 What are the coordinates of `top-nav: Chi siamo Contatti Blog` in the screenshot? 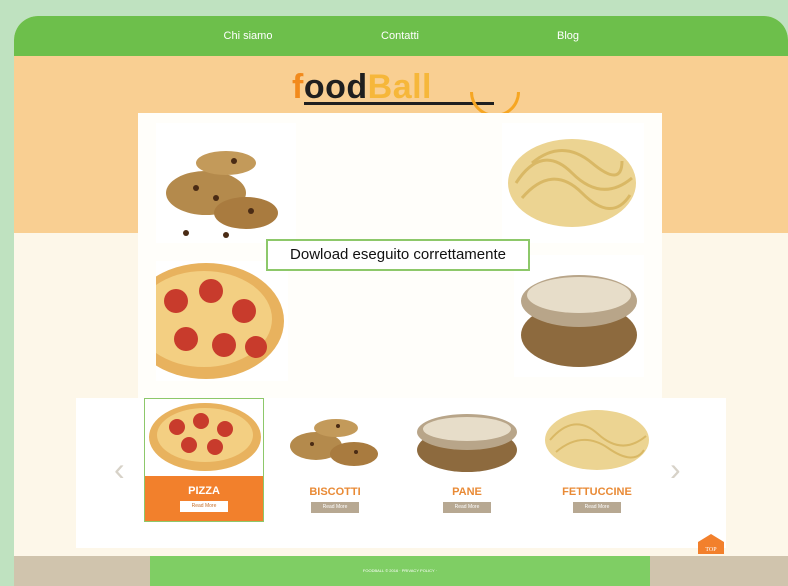 It's located at (401, 36).